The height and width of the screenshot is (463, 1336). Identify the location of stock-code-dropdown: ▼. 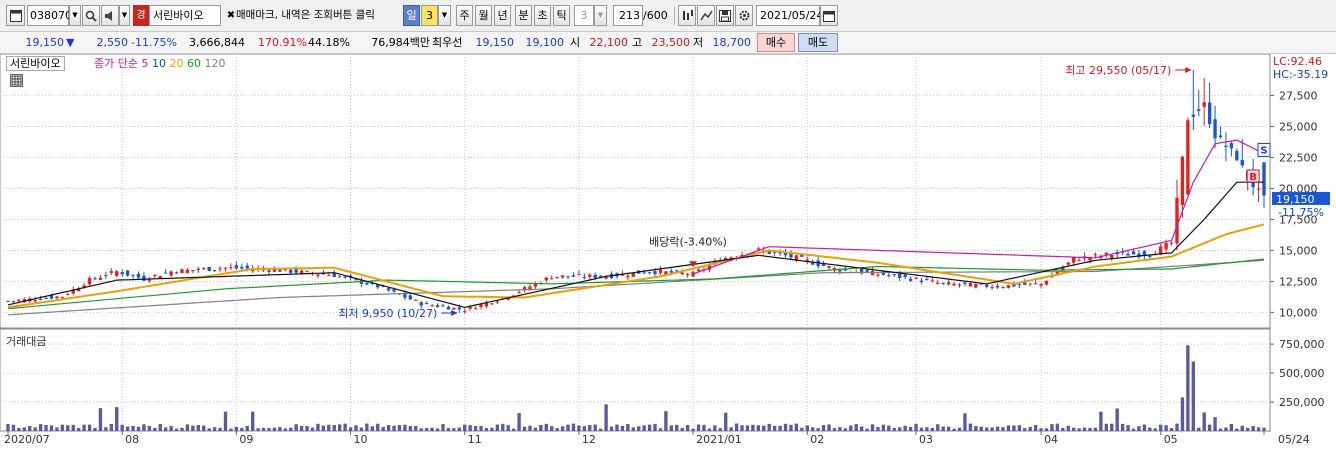
(75, 15).